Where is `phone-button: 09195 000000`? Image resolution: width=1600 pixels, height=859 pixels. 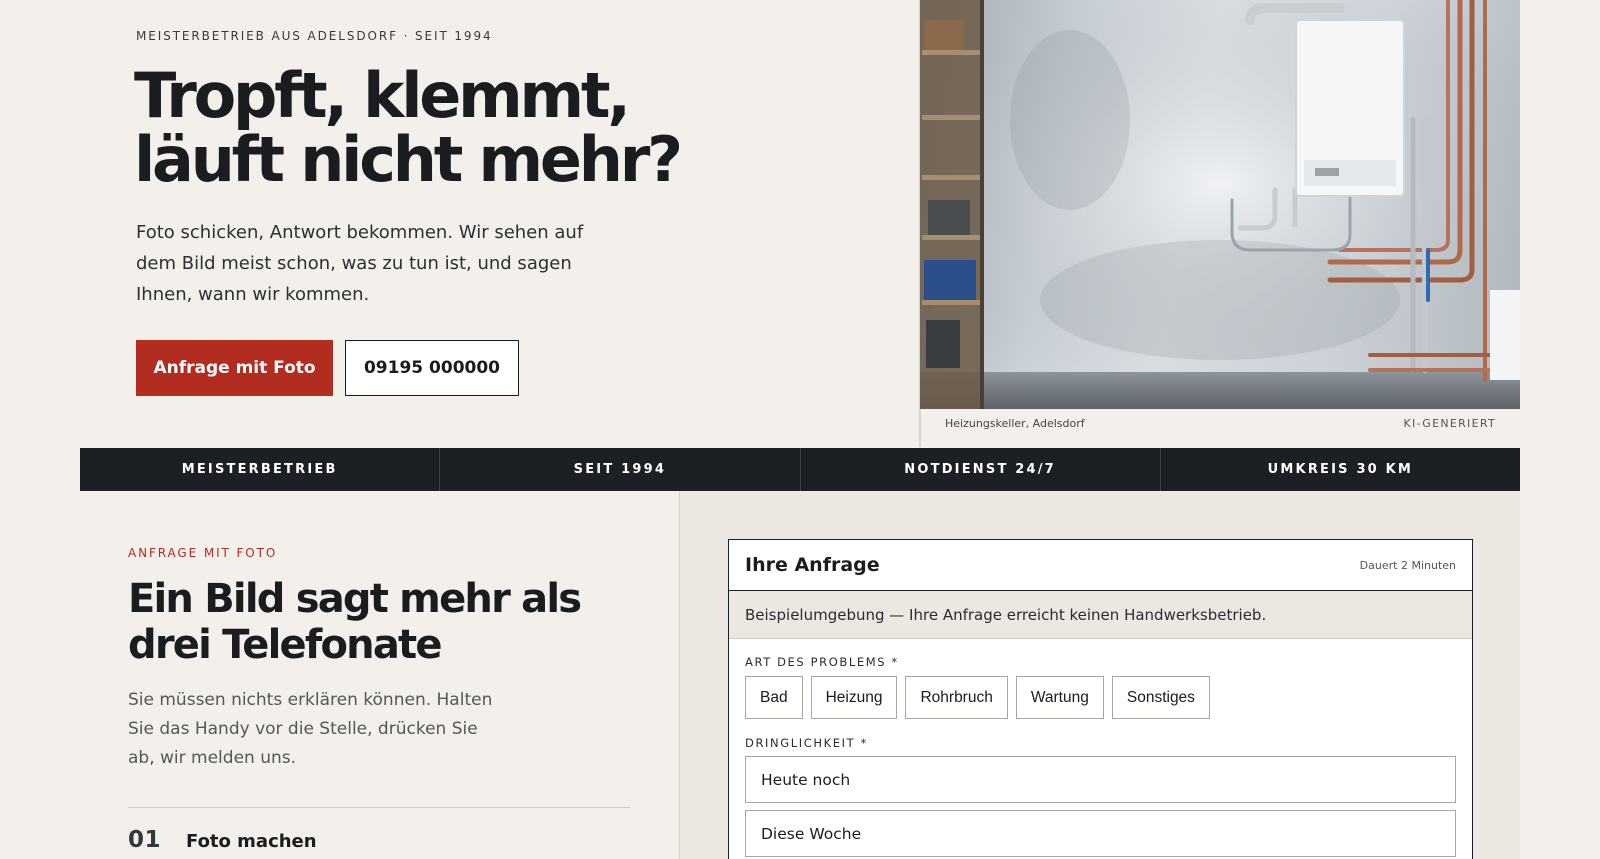 phone-button: 09195 000000 is located at coordinates (432, 368).